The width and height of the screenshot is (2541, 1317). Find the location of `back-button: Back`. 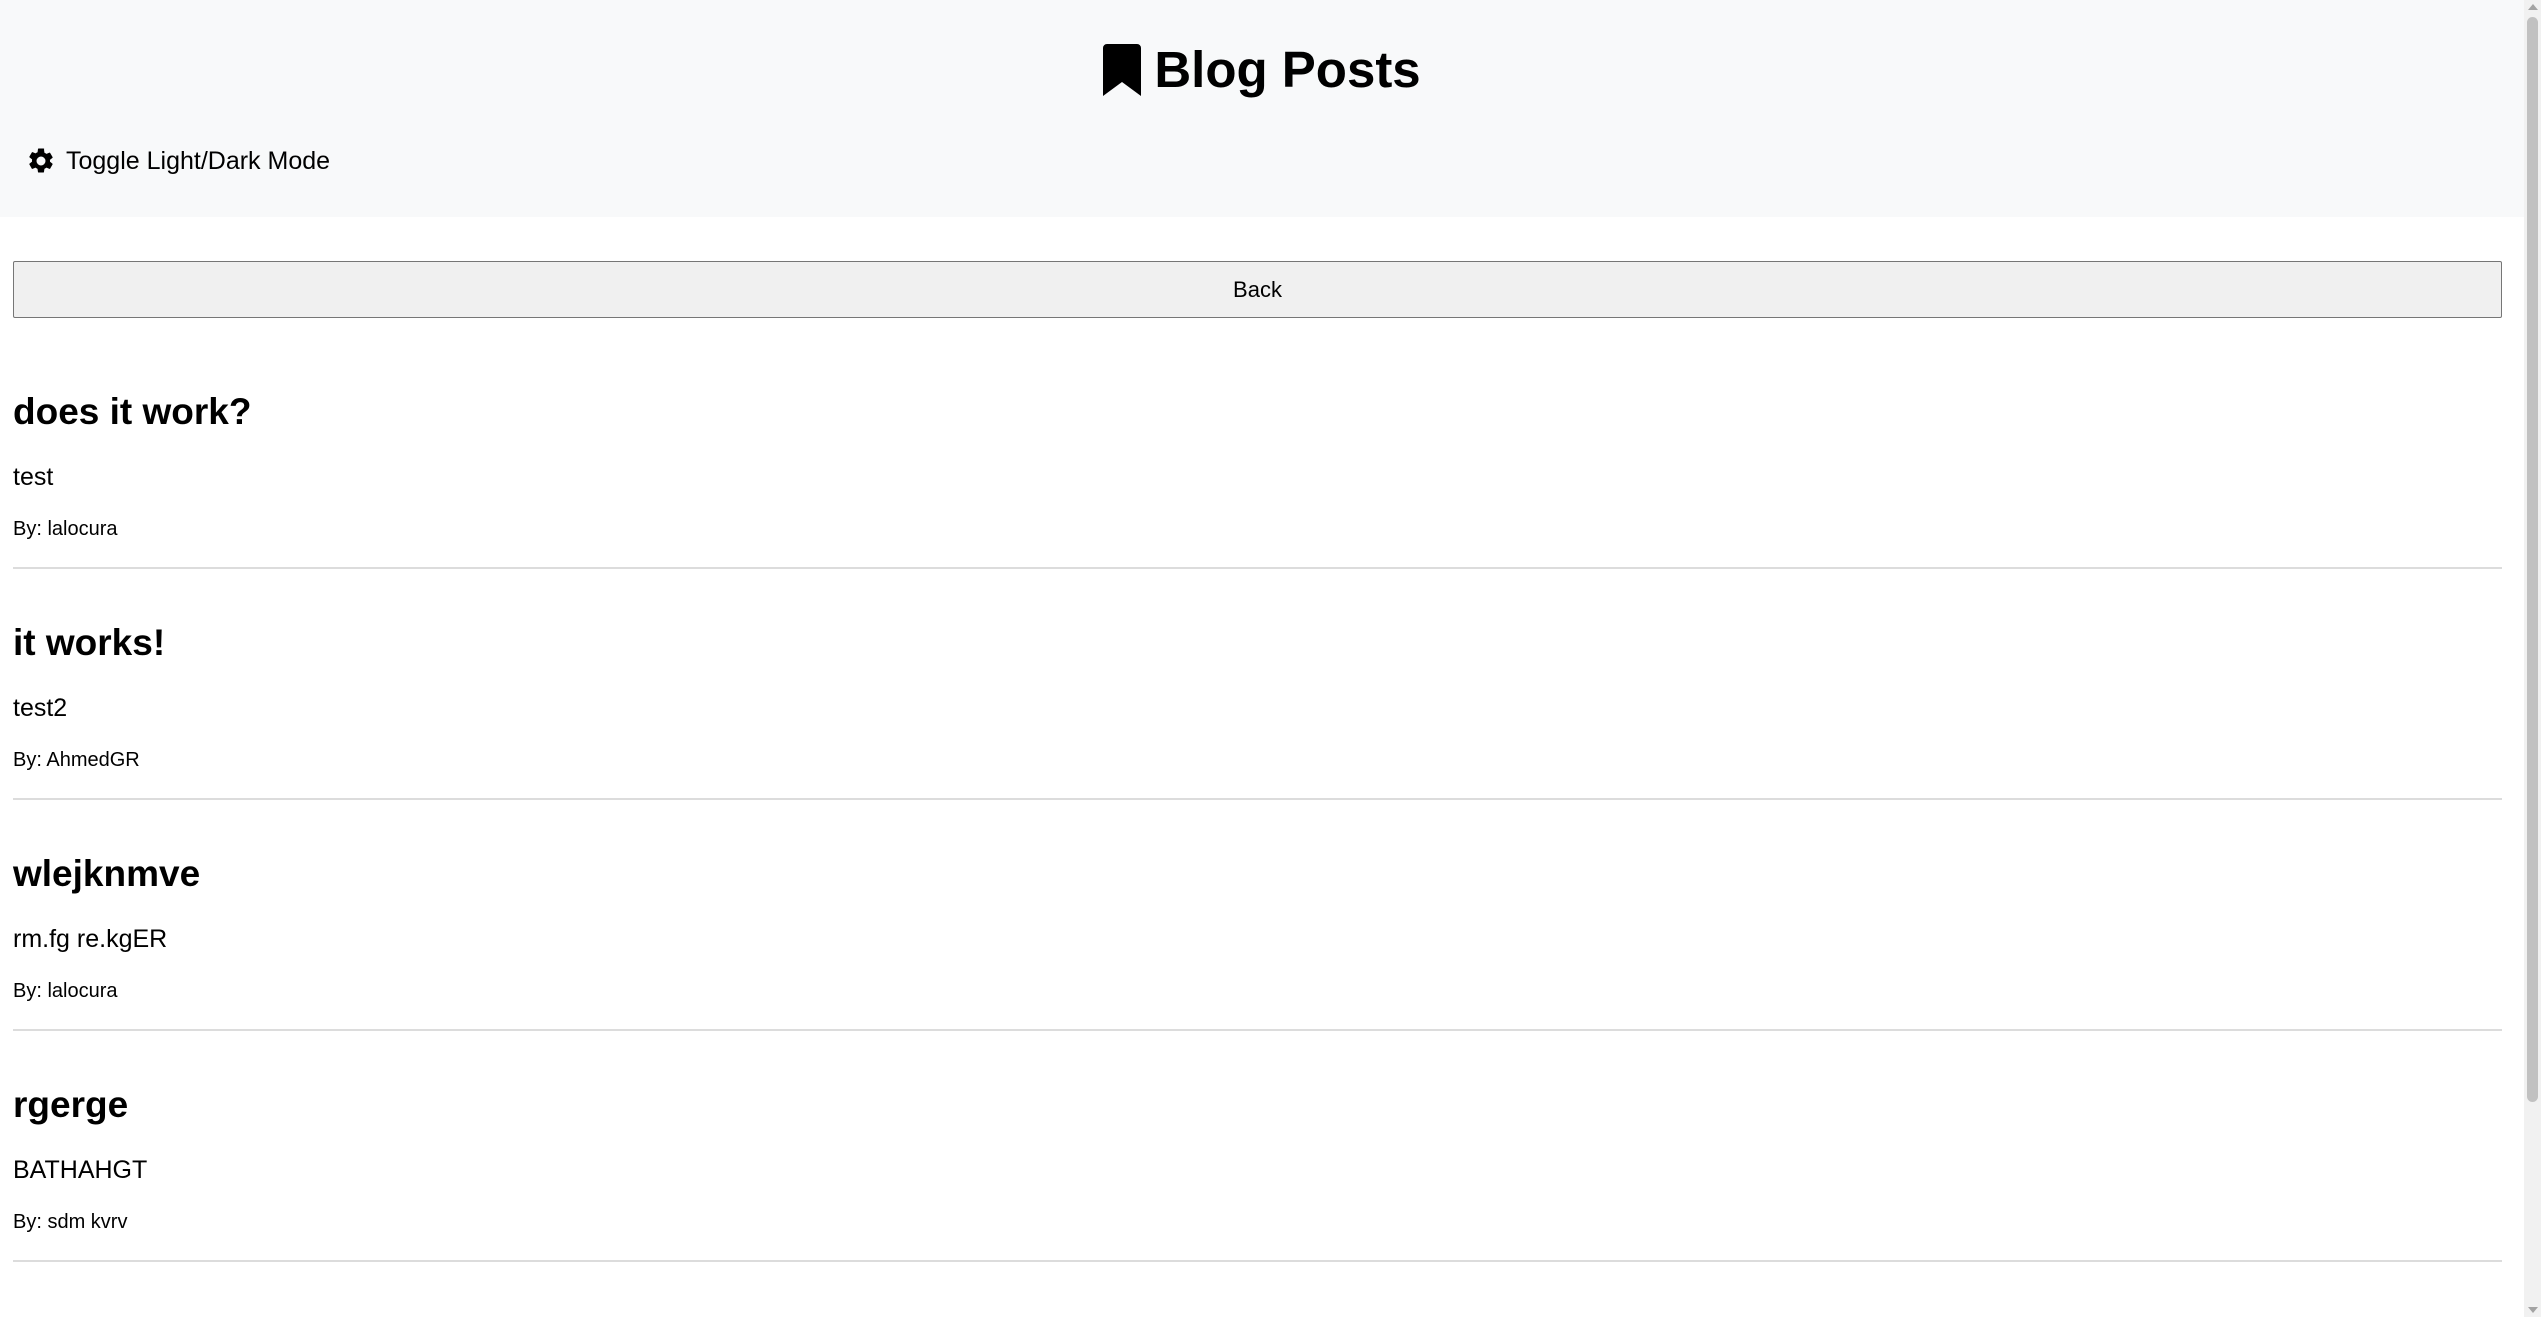

back-button: Back is located at coordinates (1257, 289).